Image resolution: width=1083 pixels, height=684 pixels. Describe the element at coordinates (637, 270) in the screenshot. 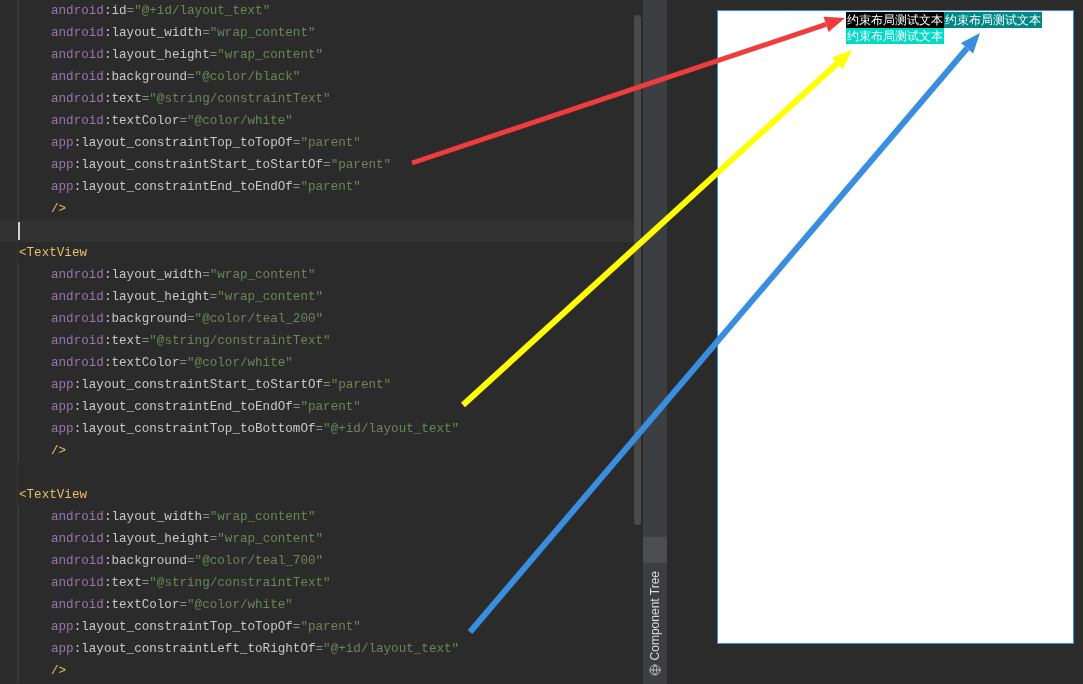

I see `scrollbar-thumb` at that location.